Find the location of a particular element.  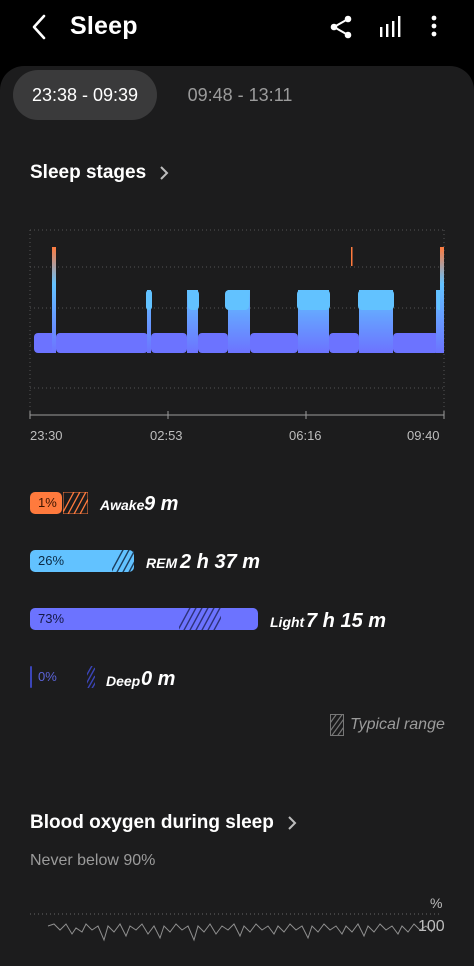

stage-row-deep: 0% is located at coordinates (65, 677).